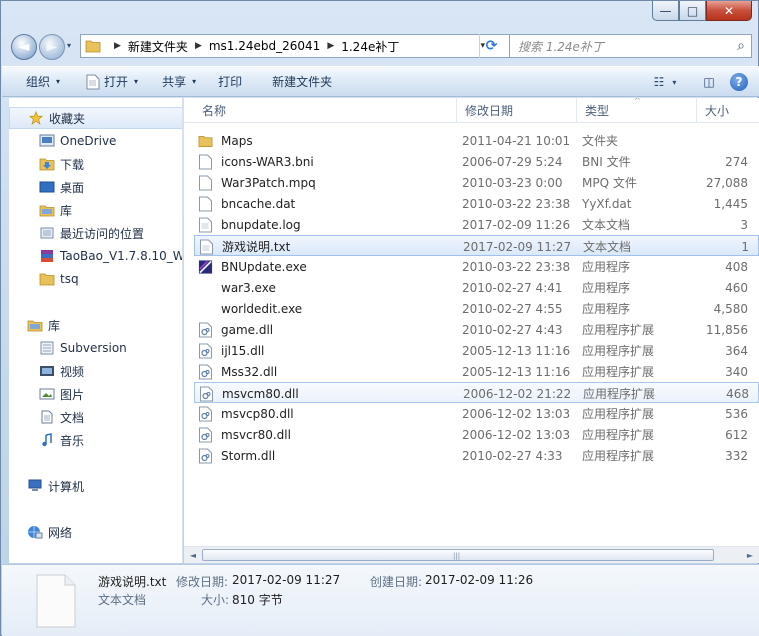 The image size is (759, 636). What do you see at coordinates (476, 182) in the screenshot?
I see `table-row: War3Patch.mpq 2010-03-23 0:00 MPQ 文件 27,088` at bounding box center [476, 182].